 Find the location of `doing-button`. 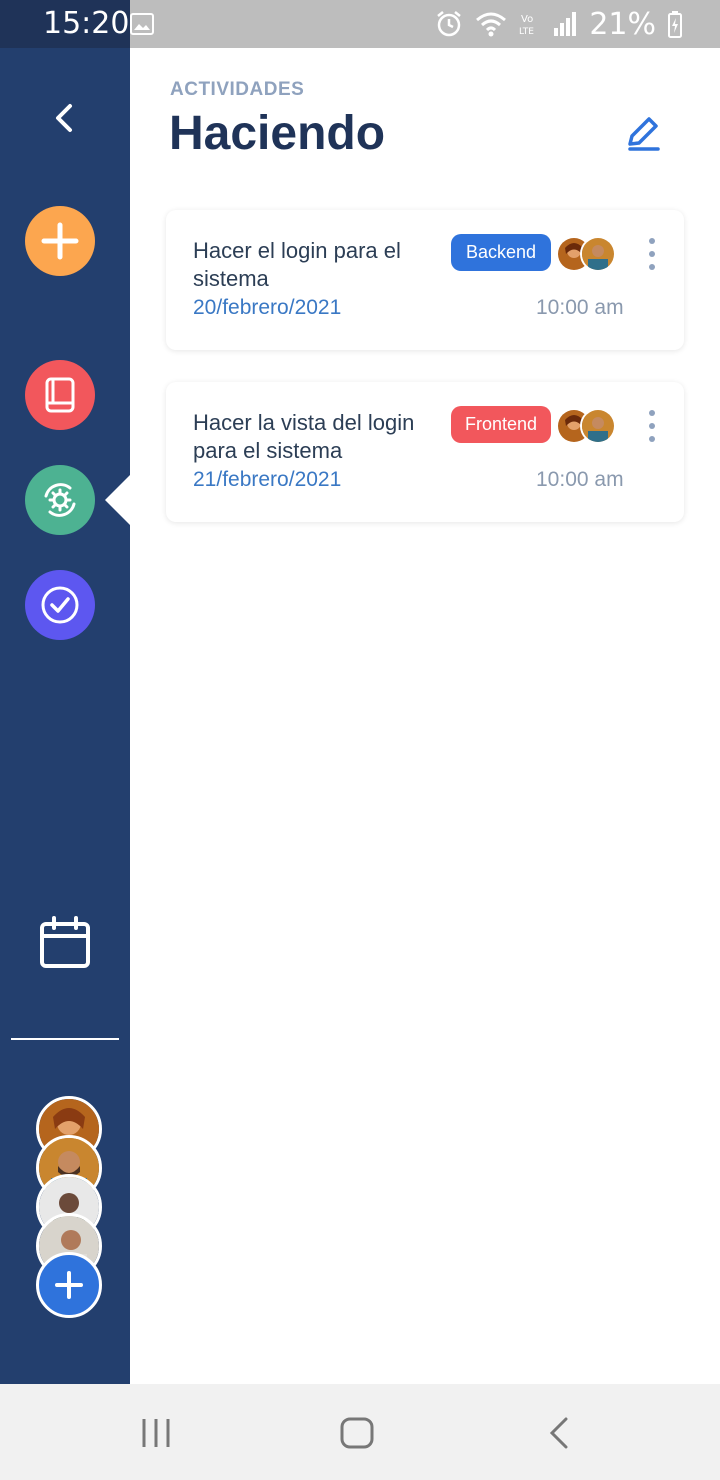

doing-button is located at coordinates (60, 500).